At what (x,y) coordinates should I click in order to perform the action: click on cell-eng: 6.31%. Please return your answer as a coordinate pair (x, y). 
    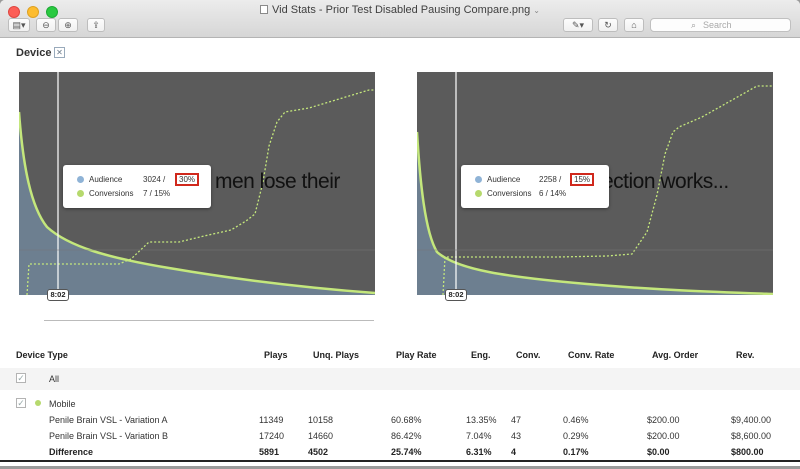
    Looking at the image, I should click on (479, 452).